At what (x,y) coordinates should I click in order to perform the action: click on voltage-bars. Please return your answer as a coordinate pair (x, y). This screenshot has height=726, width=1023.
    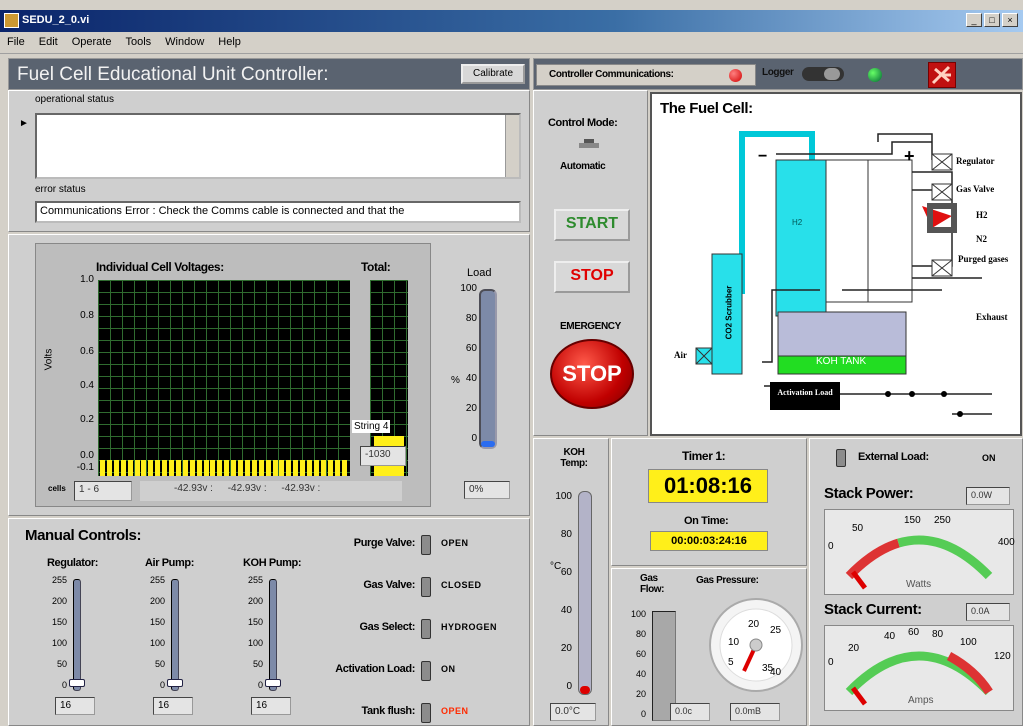
    Looking at the image, I should click on (224, 467).